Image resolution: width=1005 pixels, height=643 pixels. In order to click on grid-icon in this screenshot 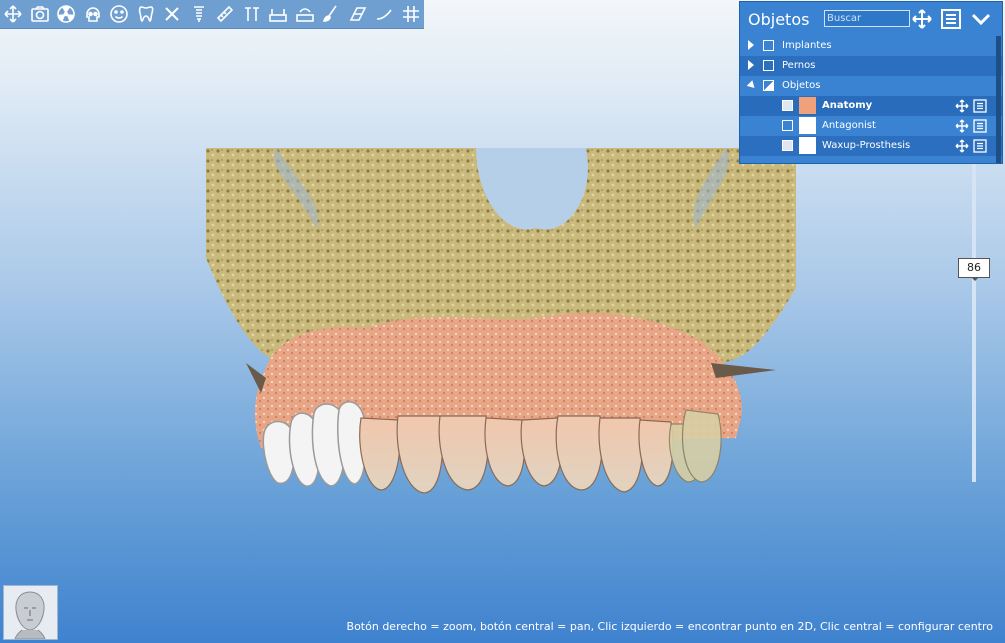, I will do `click(411, 14)`.